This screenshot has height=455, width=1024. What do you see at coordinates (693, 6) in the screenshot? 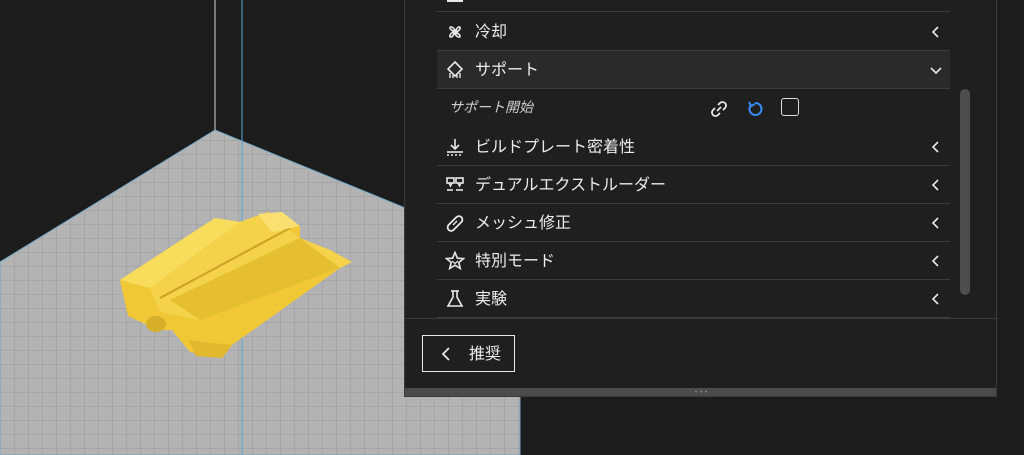
I see `settings-category-hidden` at bounding box center [693, 6].